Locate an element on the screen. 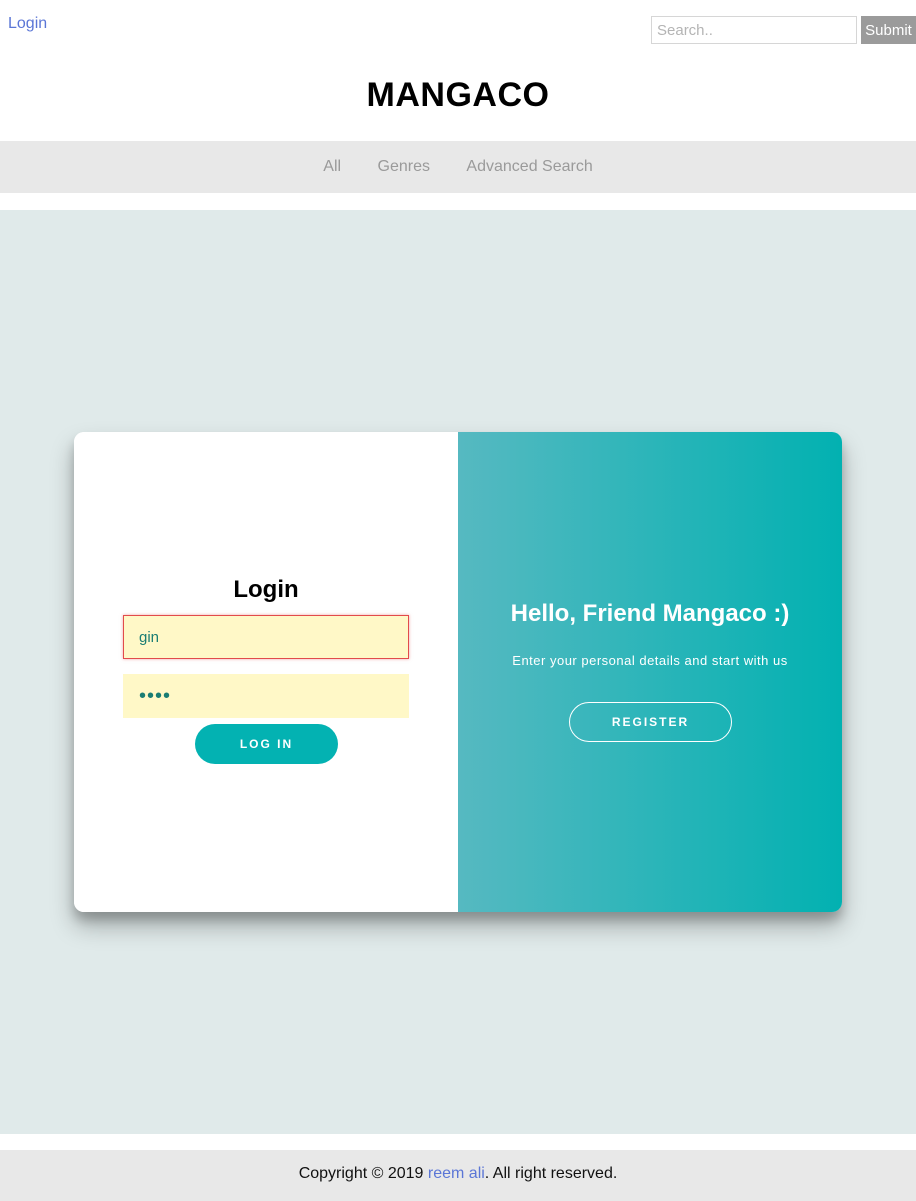 Image resolution: width=916 pixels, height=1201 pixels. nav-item-genres: Genres is located at coordinates (404, 167).